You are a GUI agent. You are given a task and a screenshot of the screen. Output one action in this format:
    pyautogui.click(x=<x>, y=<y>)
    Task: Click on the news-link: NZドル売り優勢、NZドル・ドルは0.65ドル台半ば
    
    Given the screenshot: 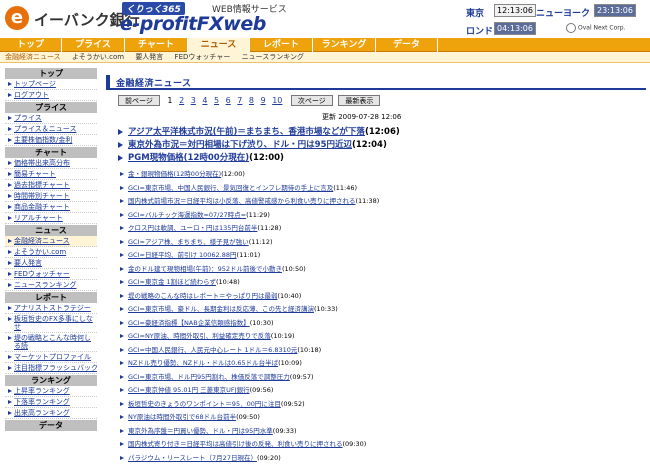 What is the action you would take?
    pyautogui.click(x=203, y=363)
    